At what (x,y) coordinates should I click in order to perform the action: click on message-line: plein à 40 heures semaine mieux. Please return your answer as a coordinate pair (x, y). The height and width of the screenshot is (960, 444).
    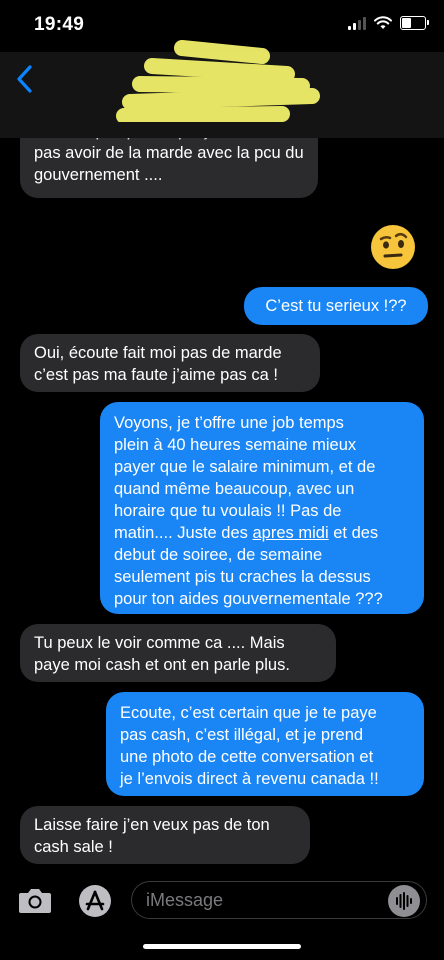
    Looking at the image, I should click on (235, 445).